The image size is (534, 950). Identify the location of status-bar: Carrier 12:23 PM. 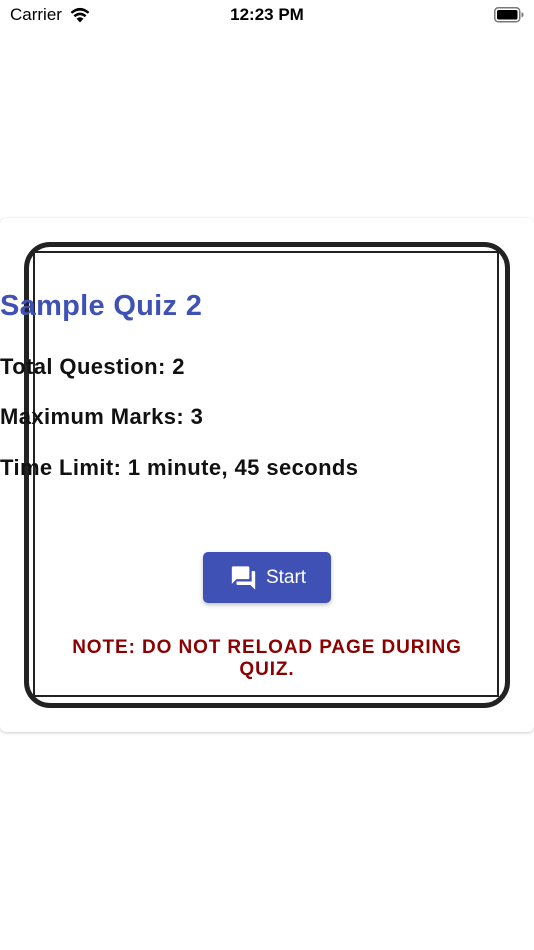
(267, 16).